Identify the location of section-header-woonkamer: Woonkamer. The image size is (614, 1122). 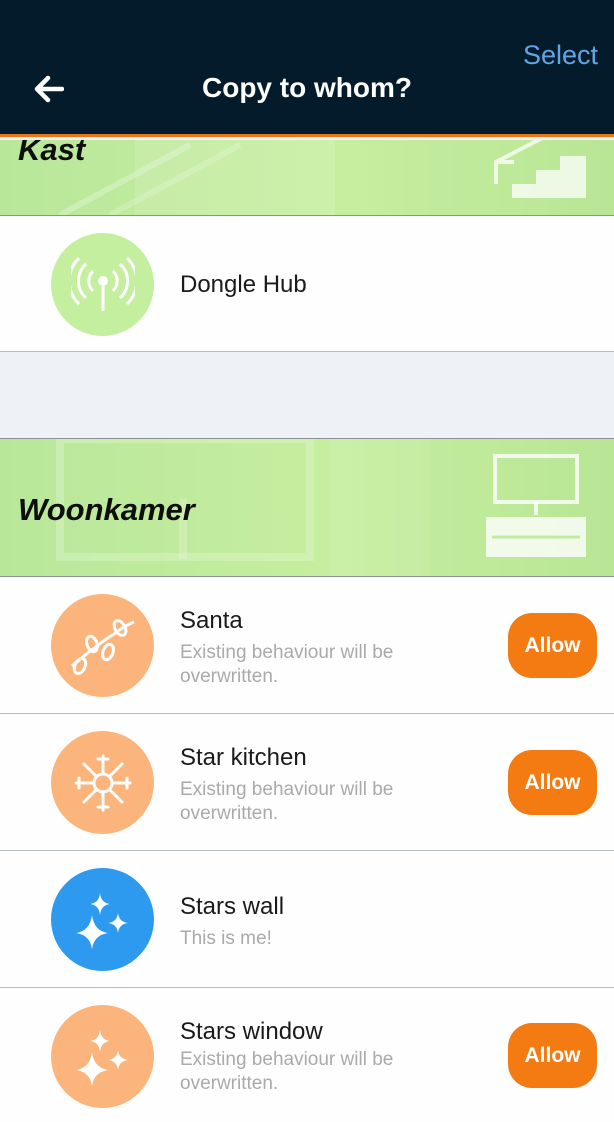
(307, 507).